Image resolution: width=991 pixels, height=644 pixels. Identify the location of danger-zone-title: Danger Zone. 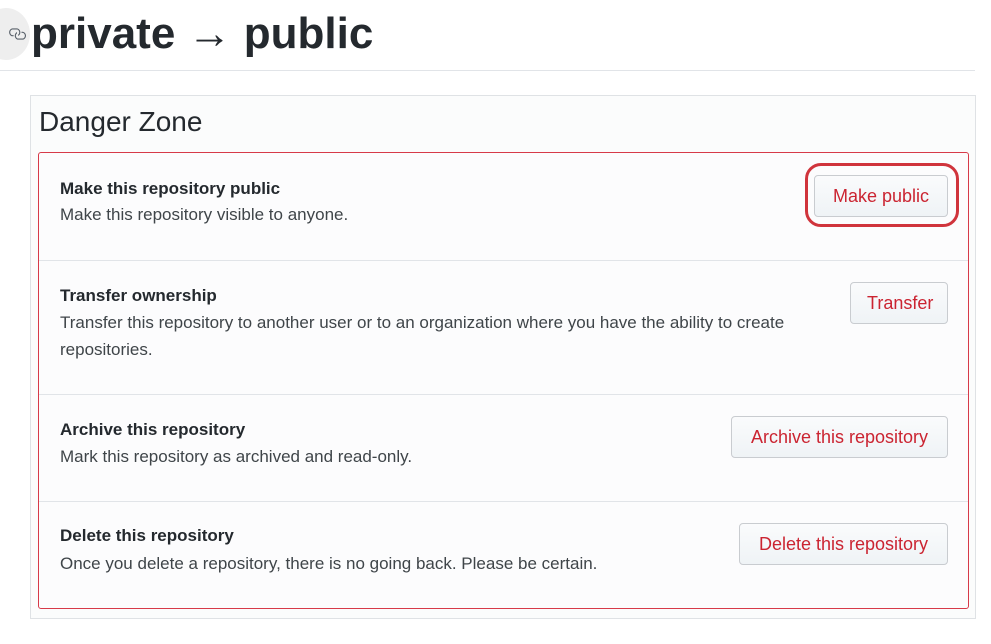
(121, 121).